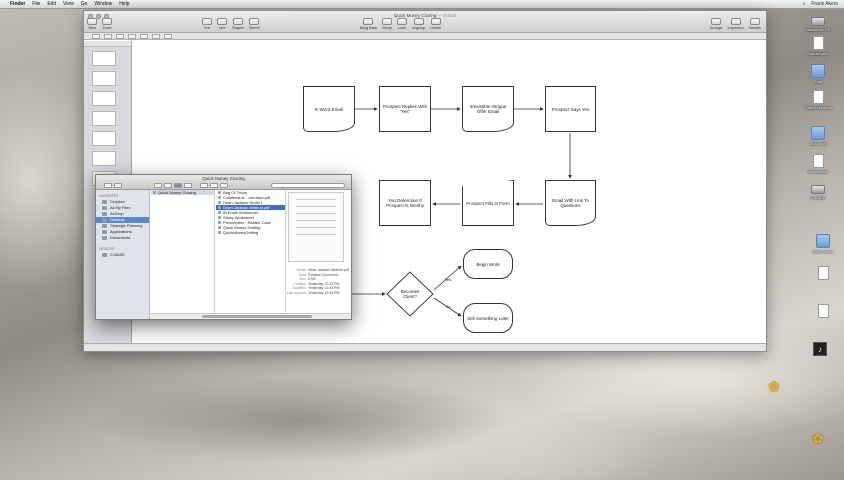 This screenshot has height=480, width=844. I want to click on flow-node-prospect-replies: Prospect Replies With "Yes", so click(405, 109).